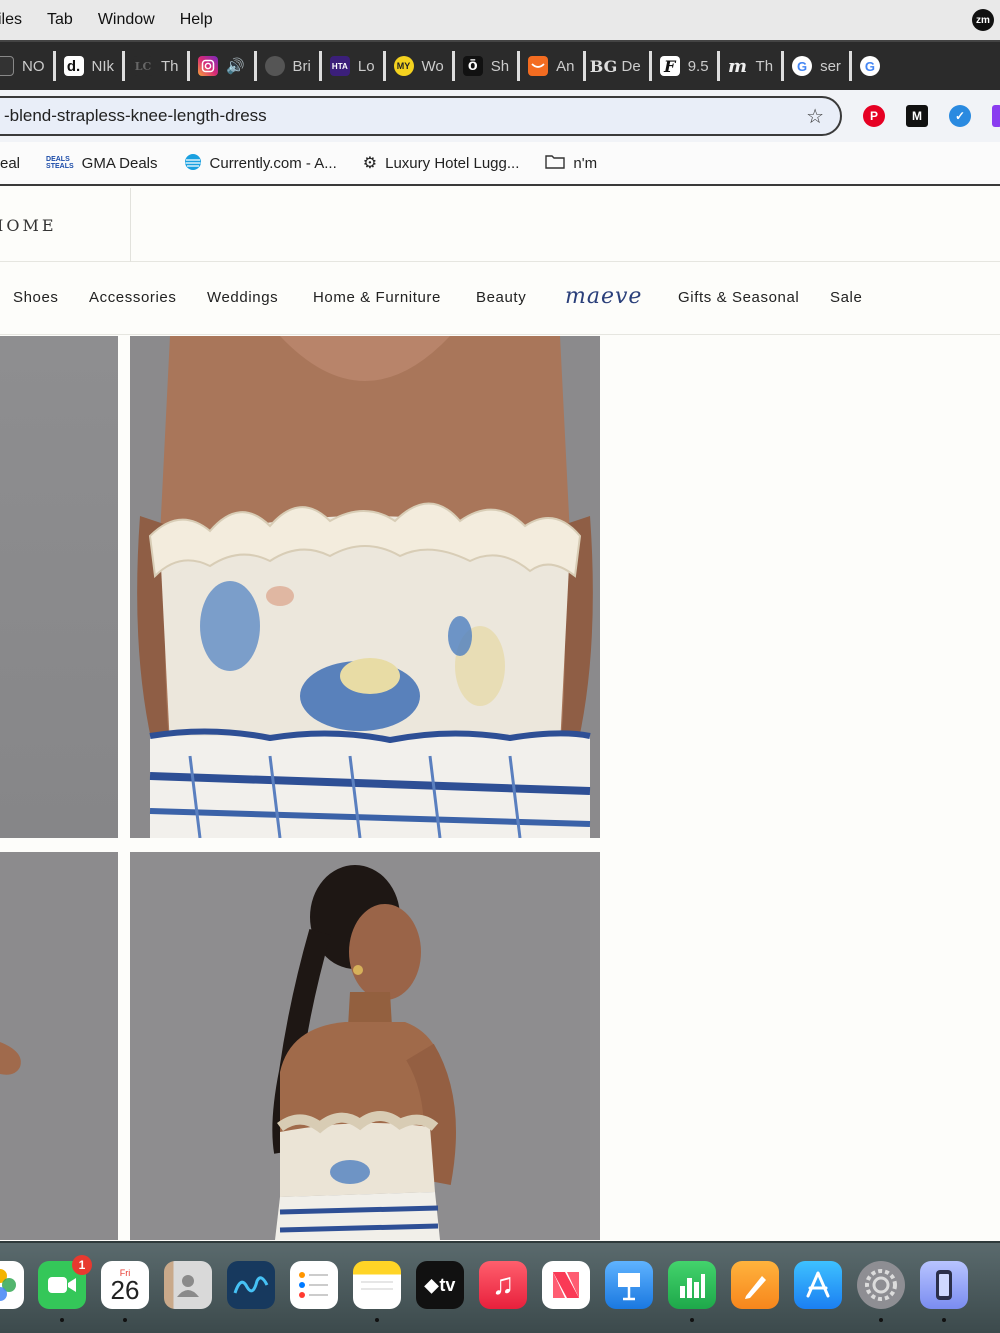 This screenshot has height=1333, width=1000. Describe the element at coordinates (881, 1285) in the screenshot. I see `system-settings-icon` at that location.